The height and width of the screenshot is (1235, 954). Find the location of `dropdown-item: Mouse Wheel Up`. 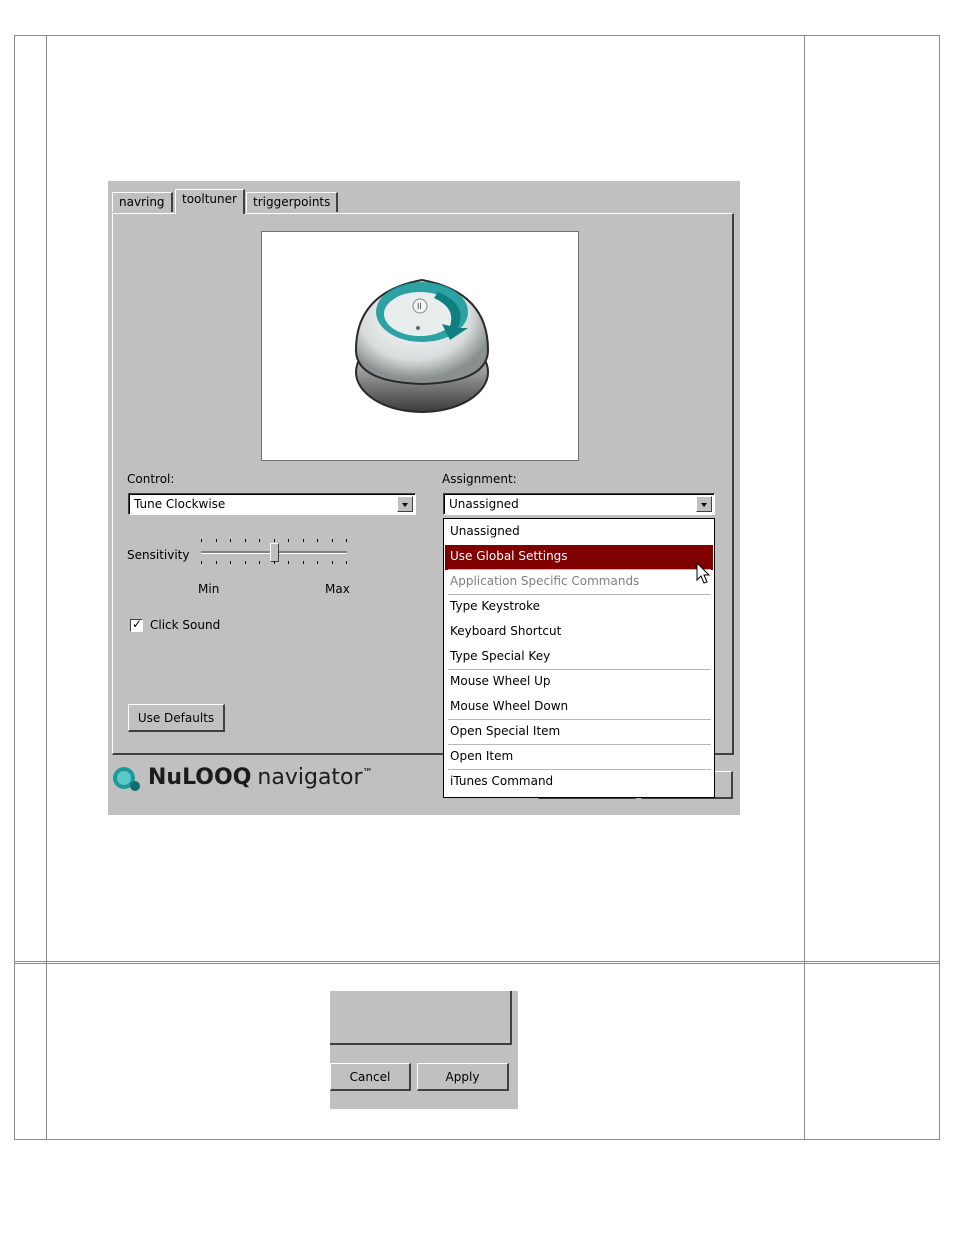

dropdown-item: Mouse Wheel Up is located at coordinates (579, 682).